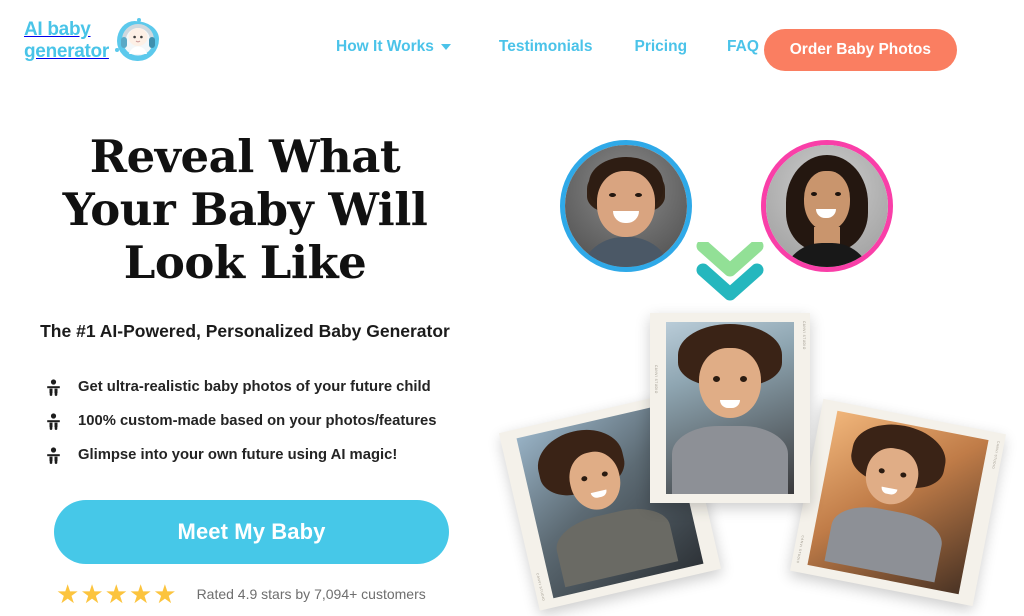 Image resolution: width=1024 pixels, height=616 pixels. Describe the element at coordinates (445, 47) in the screenshot. I see `chevron-down-icon` at that location.